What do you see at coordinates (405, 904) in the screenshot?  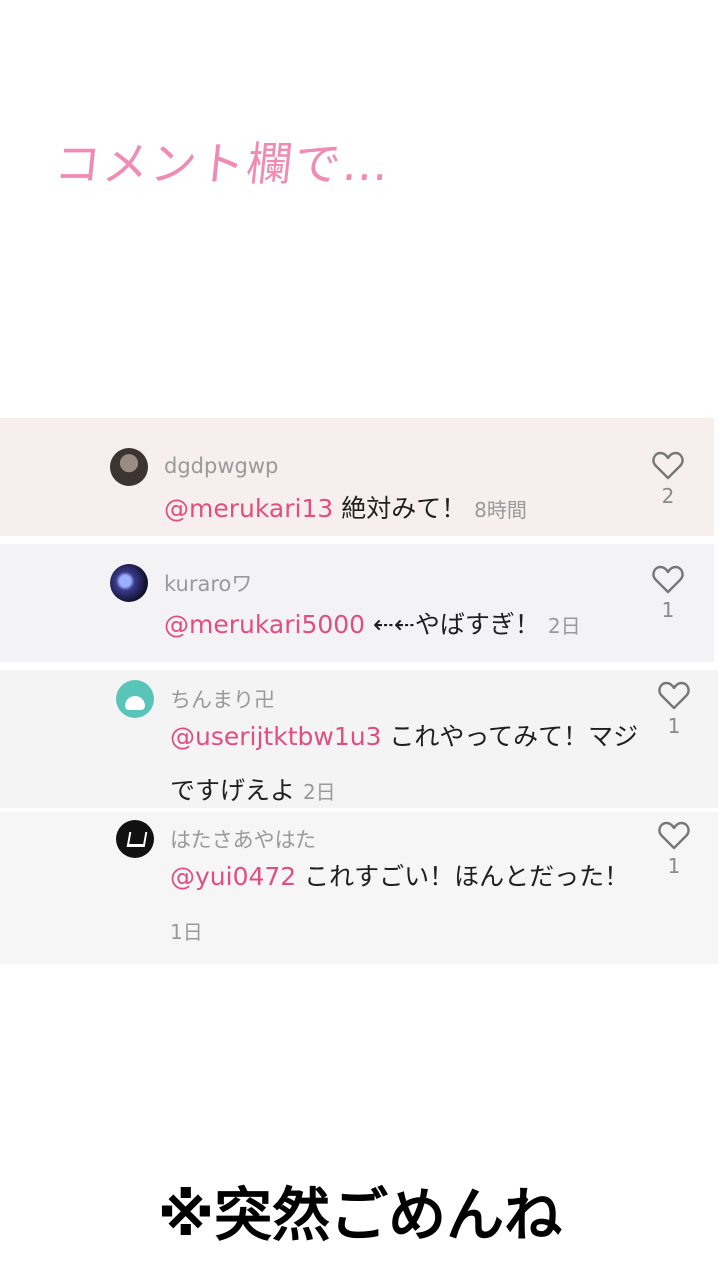 I see `comment-text: @yui0472 これすごい！ほんとだった！ 1日` at bounding box center [405, 904].